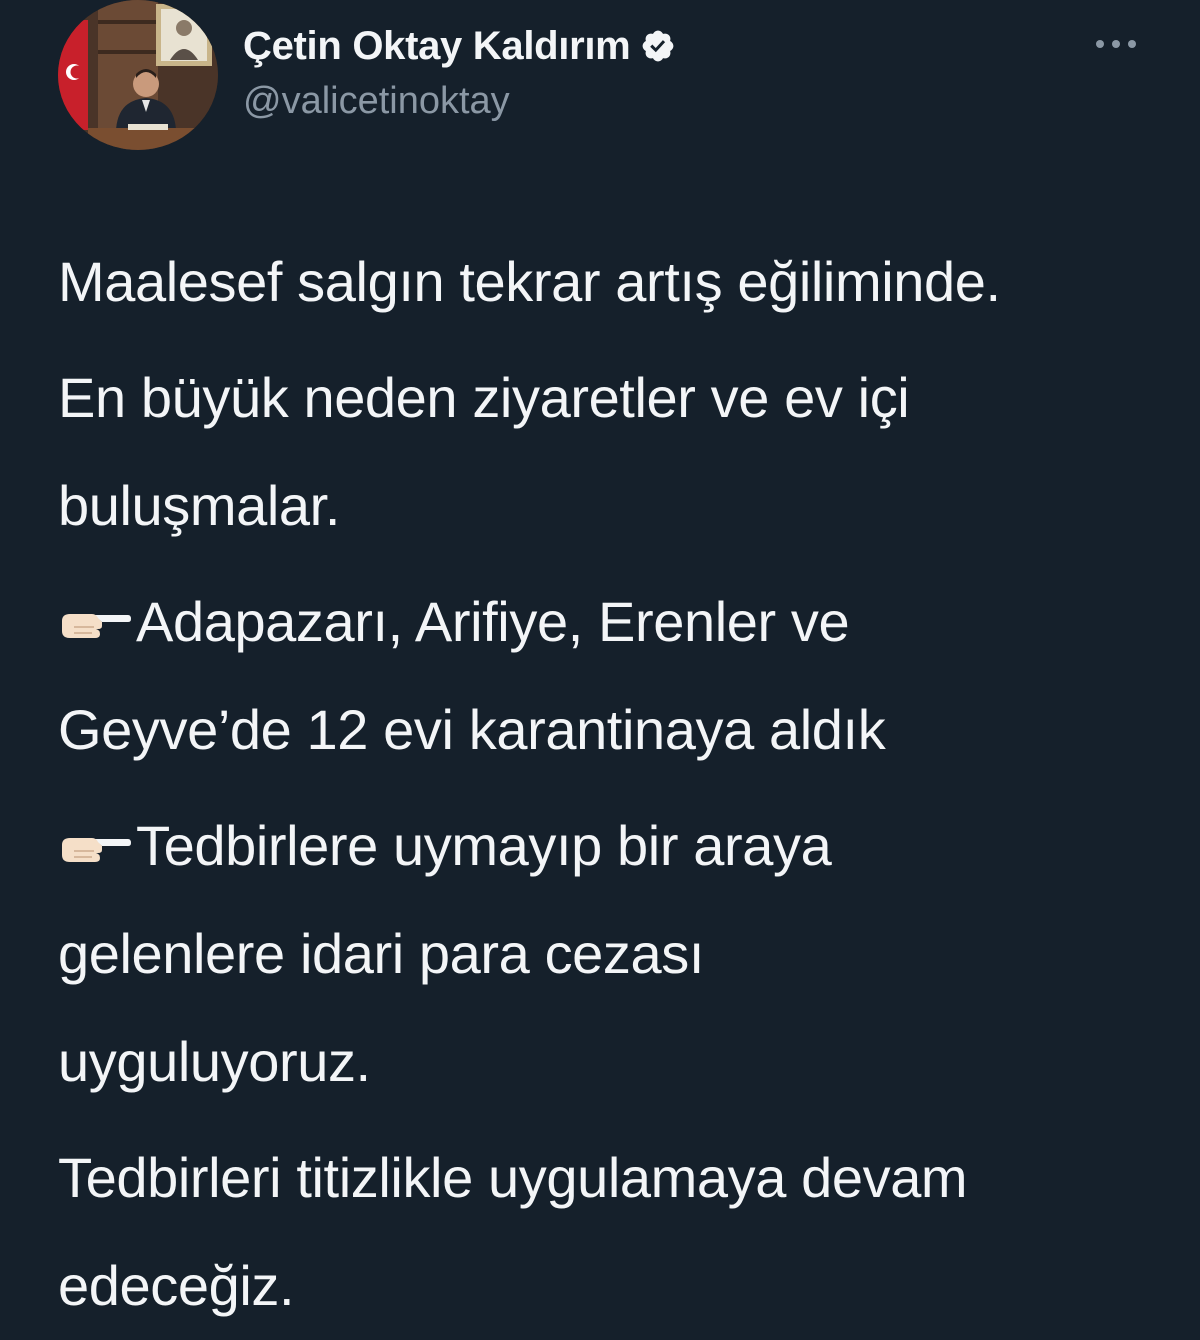  Describe the element at coordinates (381, 953) in the screenshot. I see `tweet-line: gelenlere idari para cezası` at that location.